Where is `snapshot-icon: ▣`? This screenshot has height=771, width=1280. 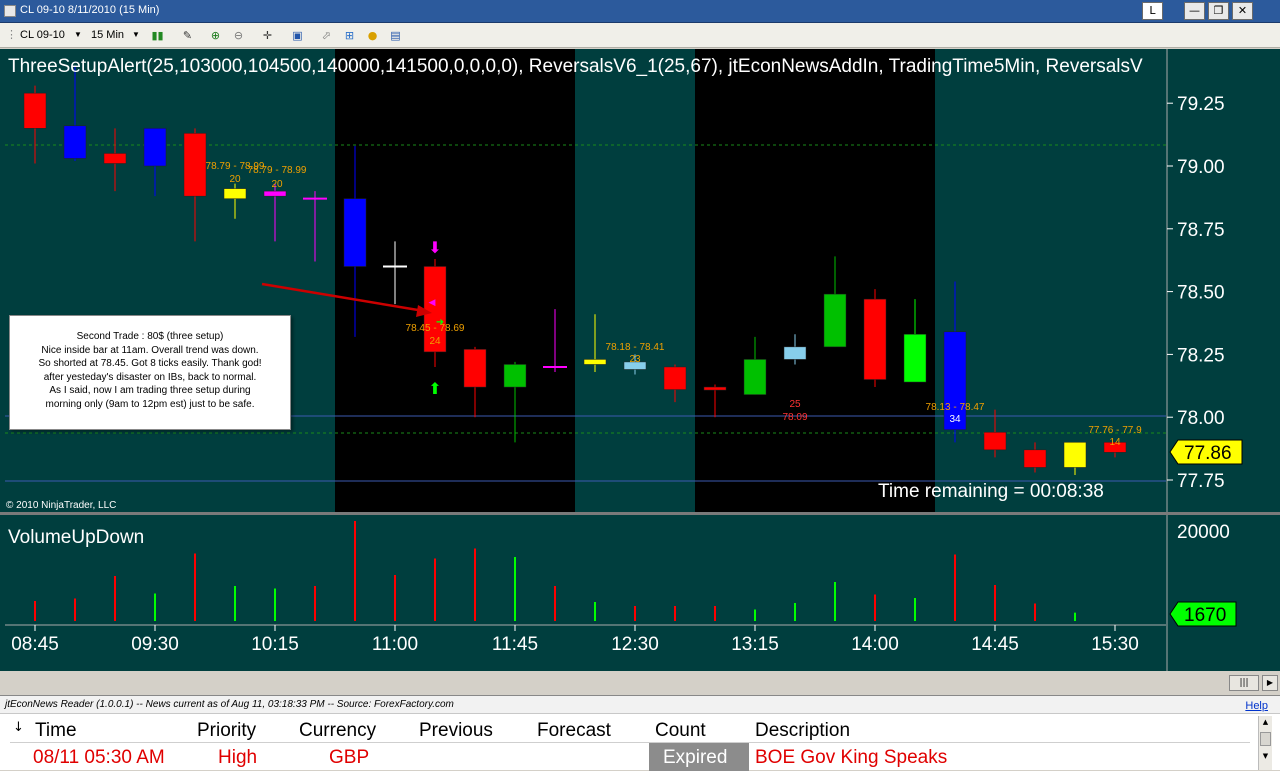
snapshot-icon: ▣ is located at coordinates (297, 35).